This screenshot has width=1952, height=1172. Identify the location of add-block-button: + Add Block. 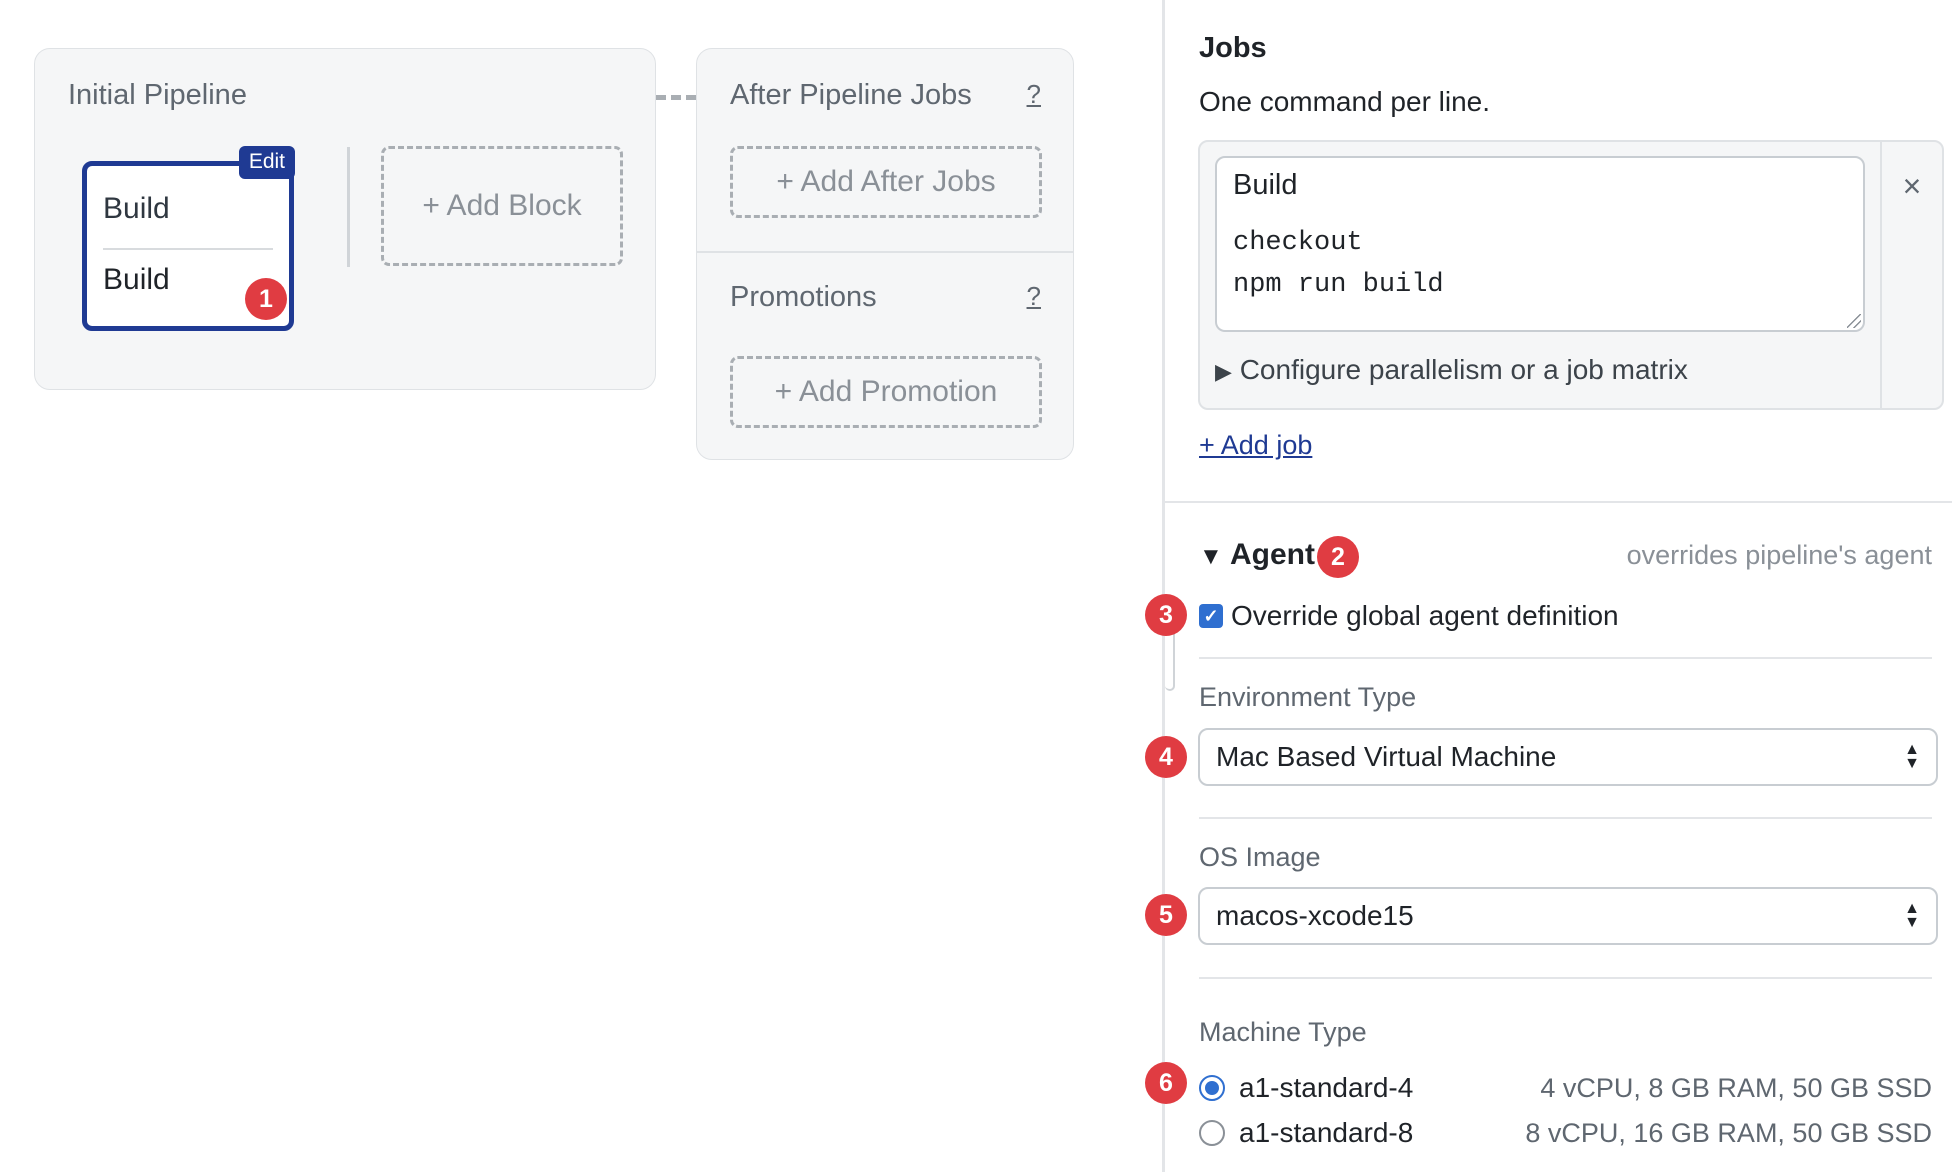
(502, 206).